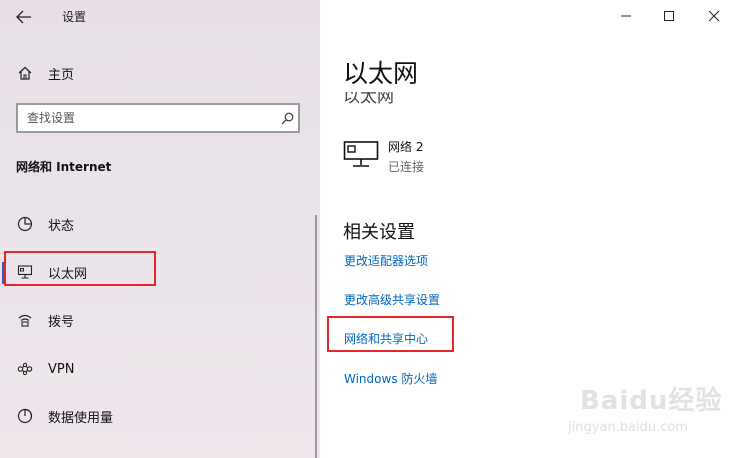  Describe the element at coordinates (80, 268) in the screenshot. I see `annotation-highlight-ethernet` at that location.